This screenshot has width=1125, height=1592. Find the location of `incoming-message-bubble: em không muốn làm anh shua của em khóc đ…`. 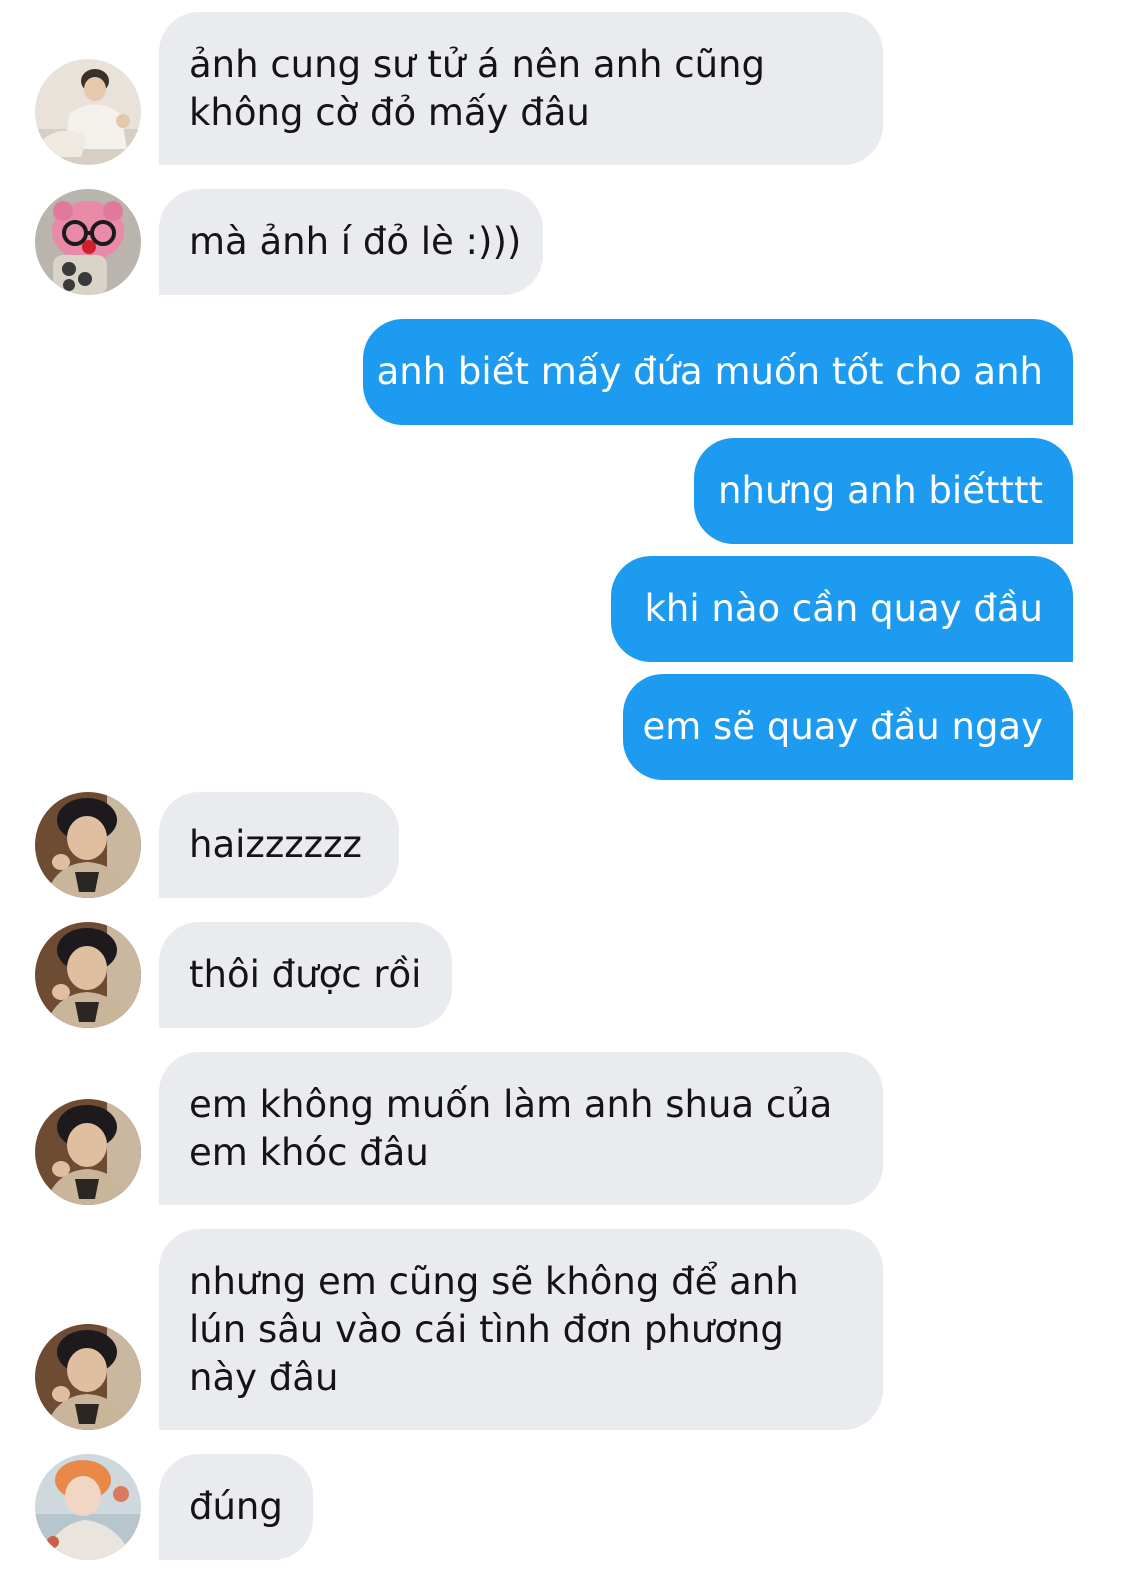

incoming-message-bubble: em không muốn làm anh shua của em khóc đ… is located at coordinates (521, 1128).